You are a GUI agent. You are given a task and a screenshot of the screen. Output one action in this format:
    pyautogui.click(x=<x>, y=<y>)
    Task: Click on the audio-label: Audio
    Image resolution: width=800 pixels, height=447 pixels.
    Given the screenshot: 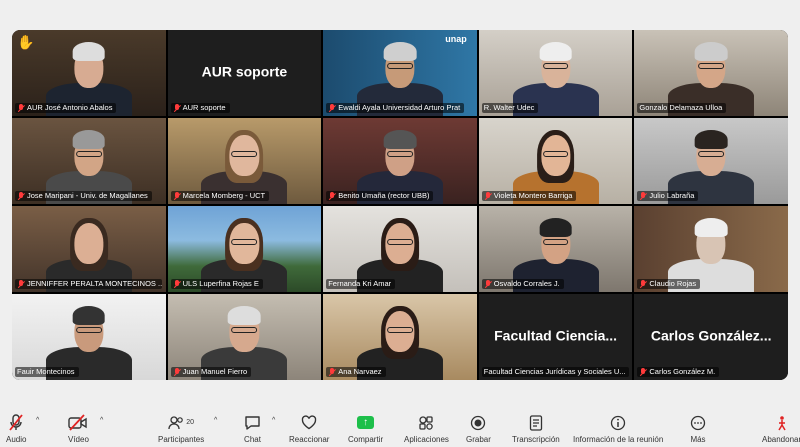 What is the action you would take?
    pyautogui.click(x=16, y=439)
    